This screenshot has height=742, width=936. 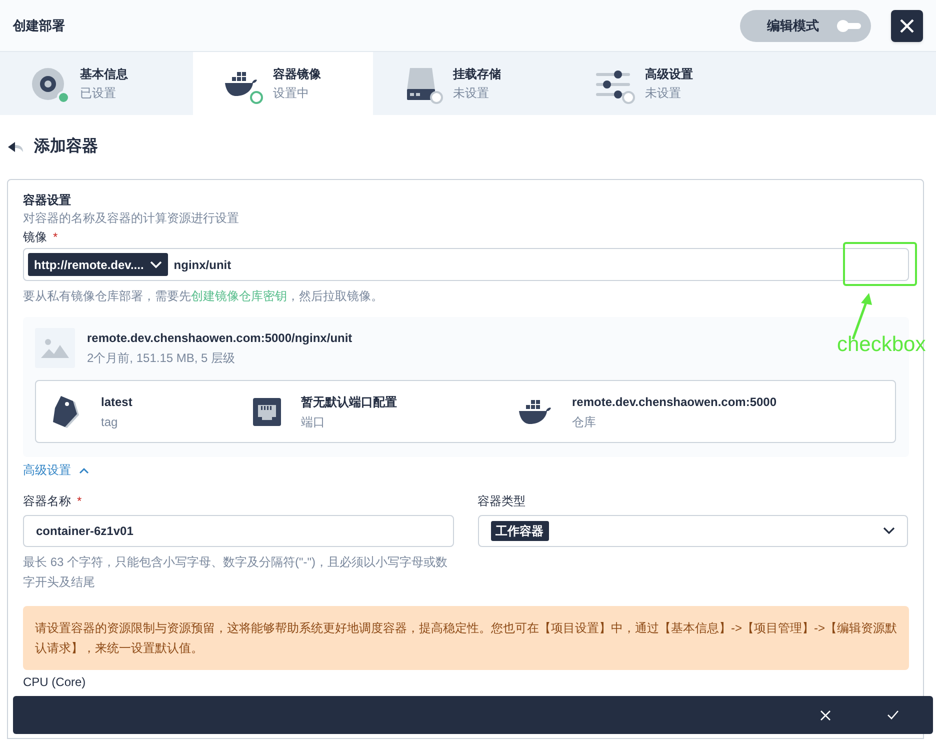 I want to click on edit-mode-toggle: 编辑模式, so click(x=805, y=26).